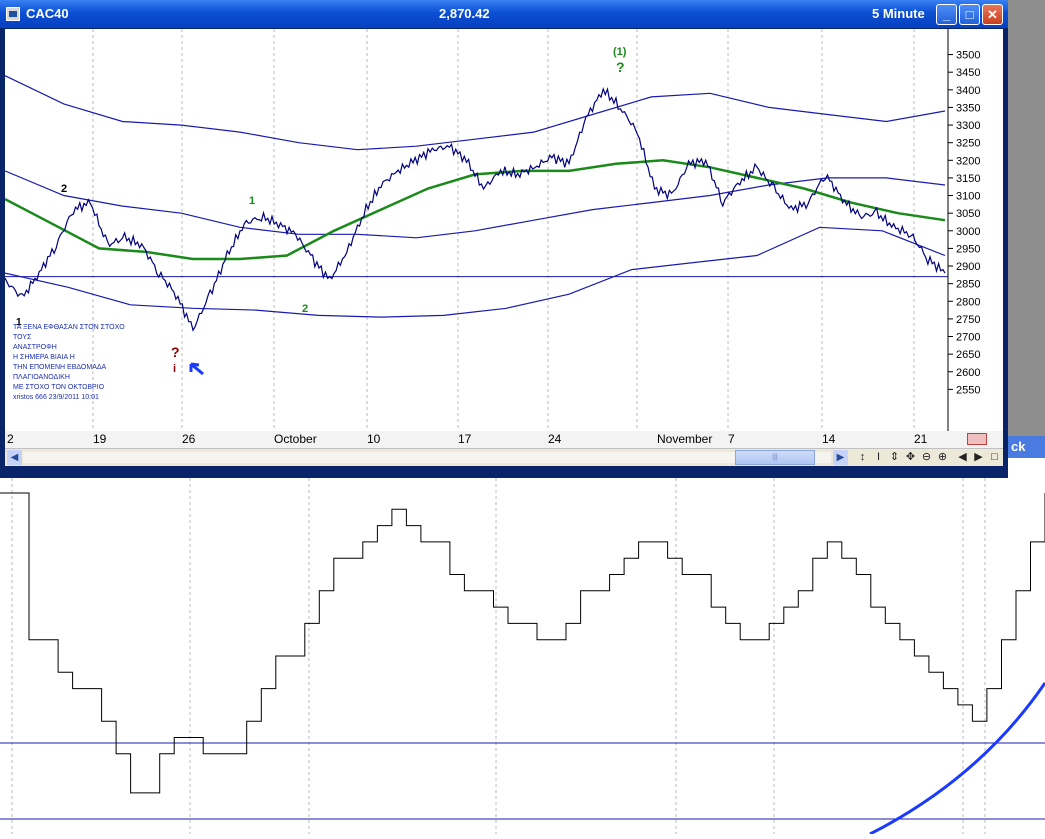 The width and height of the screenshot is (1045, 839). I want to click on envelope-band-middle, so click(475, 204).